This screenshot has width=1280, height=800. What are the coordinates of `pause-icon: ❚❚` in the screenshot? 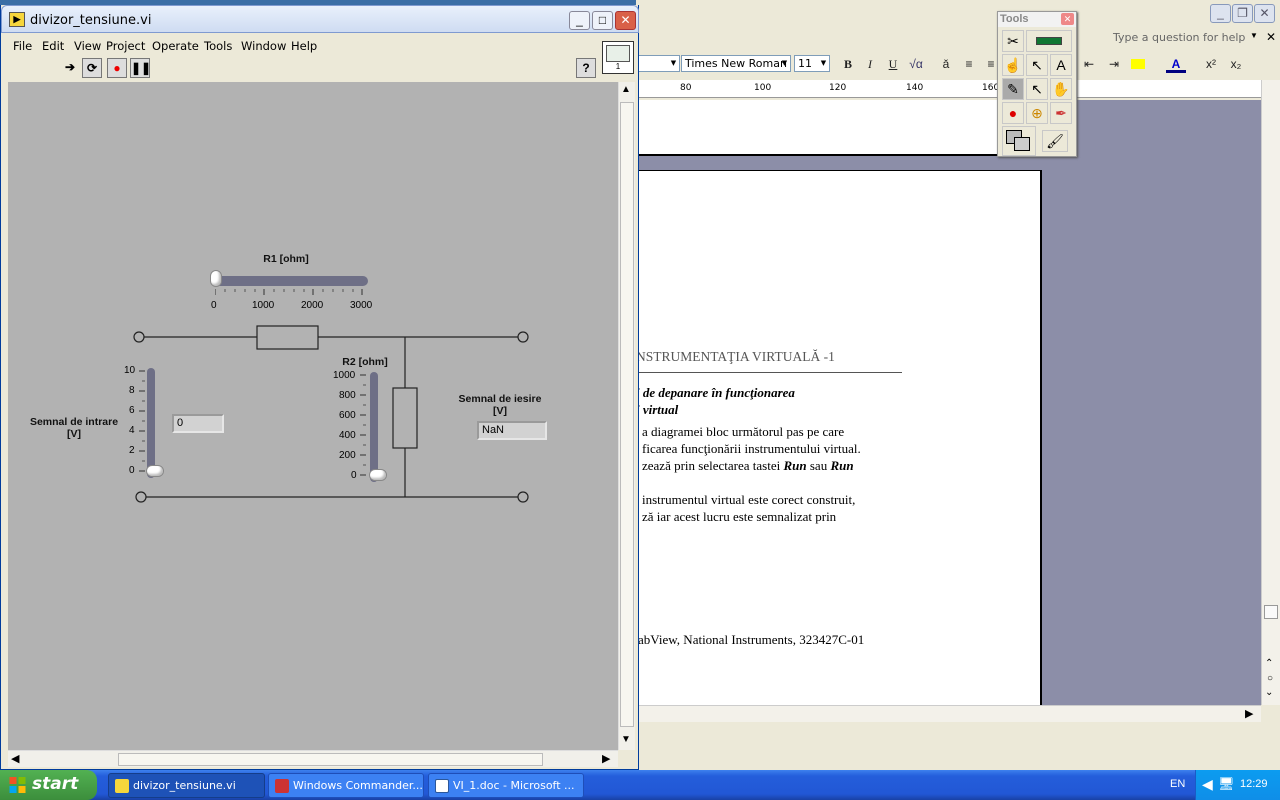 It's located at (140, 68).